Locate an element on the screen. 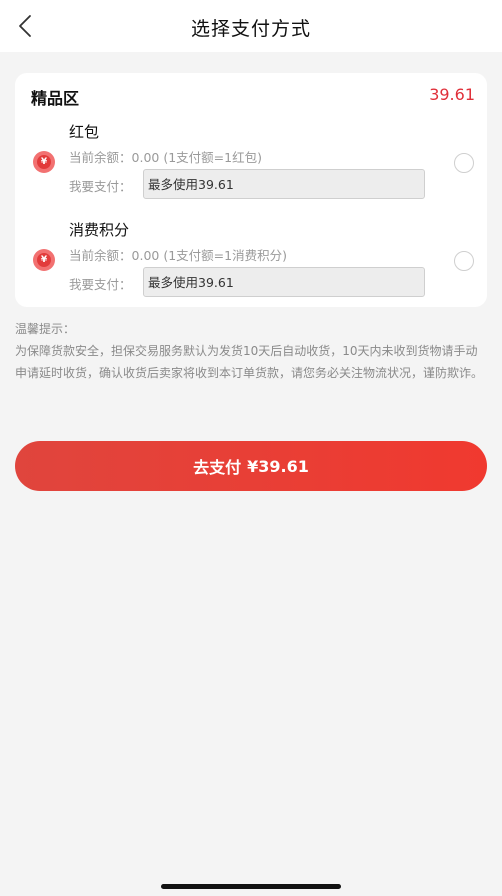  section-title: 精品区 is located at coordinates (55, 98).